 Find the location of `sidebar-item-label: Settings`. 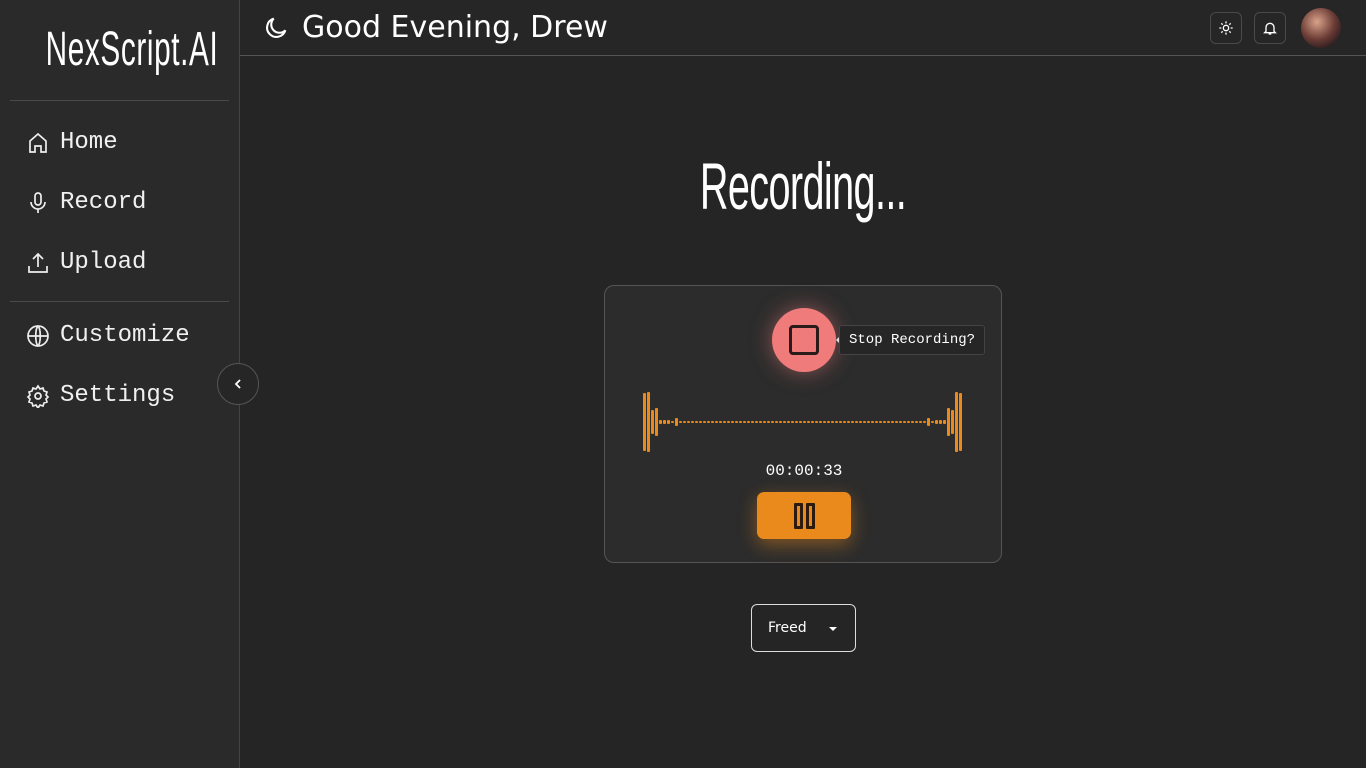

sidebar-item-label: Settings is located at coordinates (118, 395).